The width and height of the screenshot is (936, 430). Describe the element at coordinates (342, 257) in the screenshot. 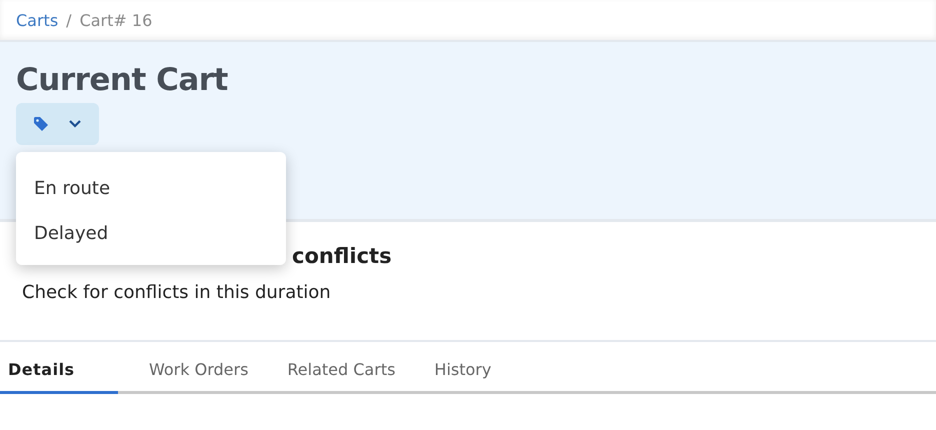

I see `section-heading: conflicts` at that location.